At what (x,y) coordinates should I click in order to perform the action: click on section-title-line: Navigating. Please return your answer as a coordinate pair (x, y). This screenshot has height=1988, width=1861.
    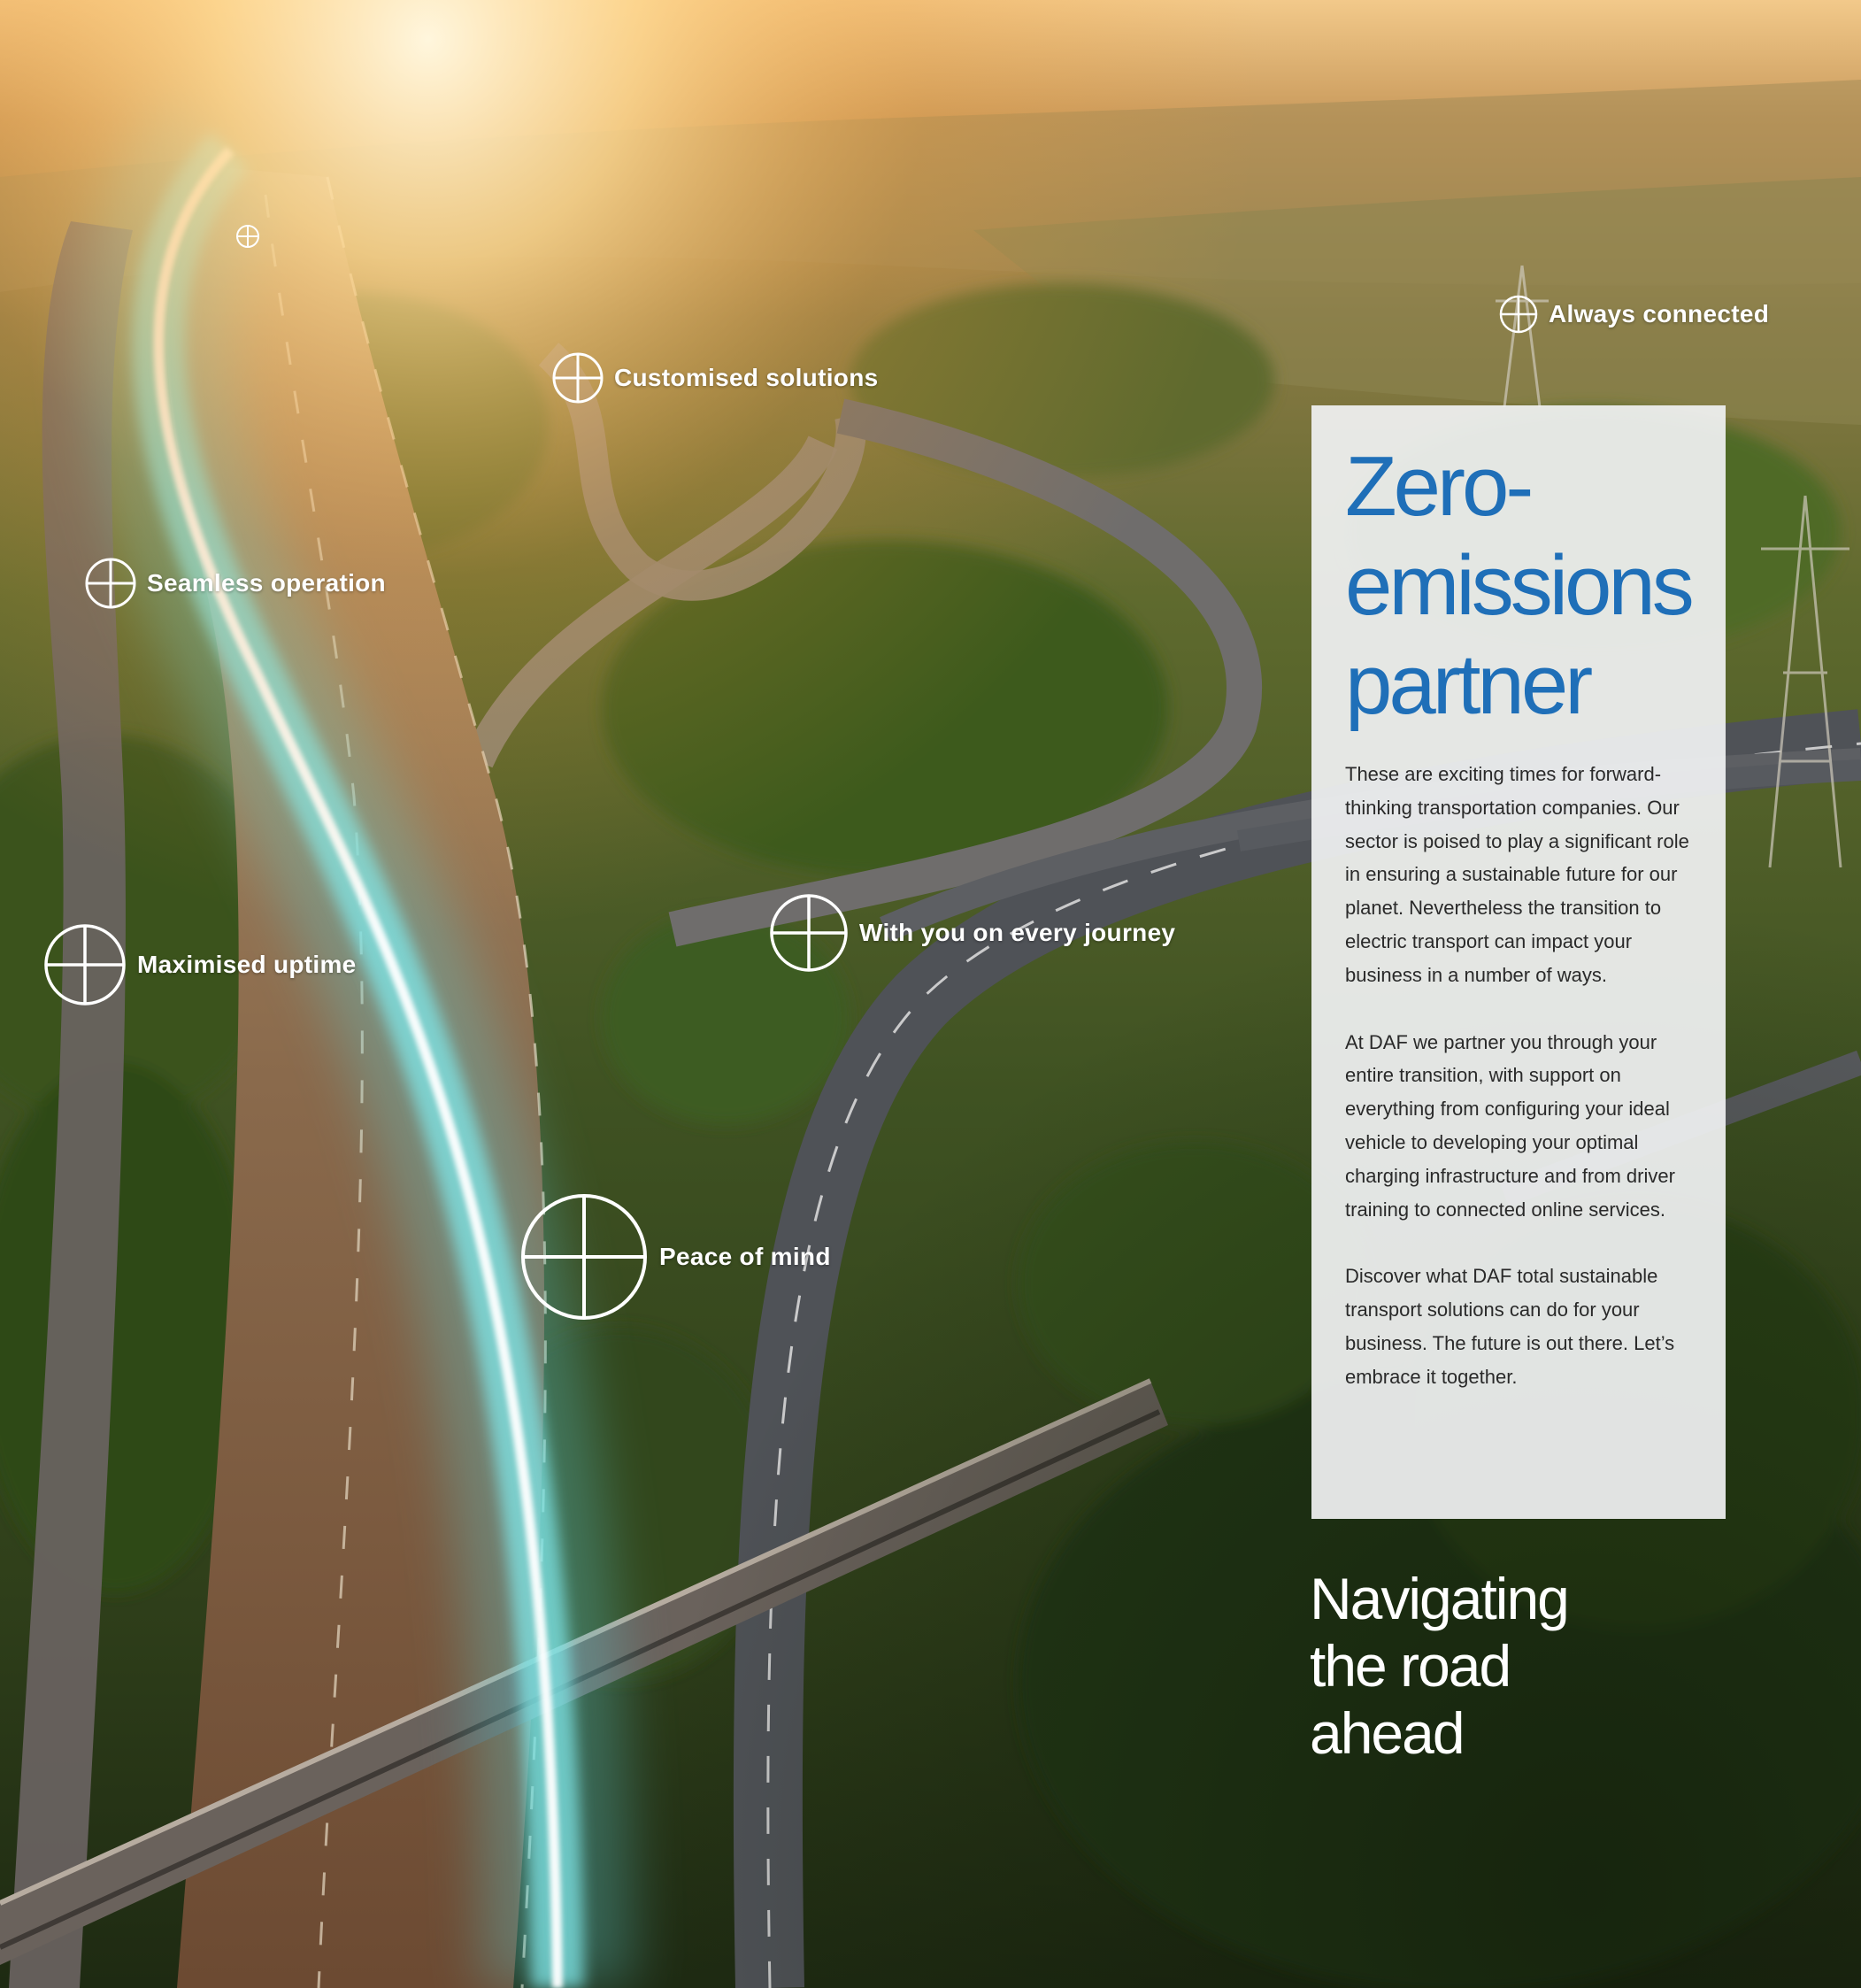
    Looking at the image, I should click on (1440, 1598).